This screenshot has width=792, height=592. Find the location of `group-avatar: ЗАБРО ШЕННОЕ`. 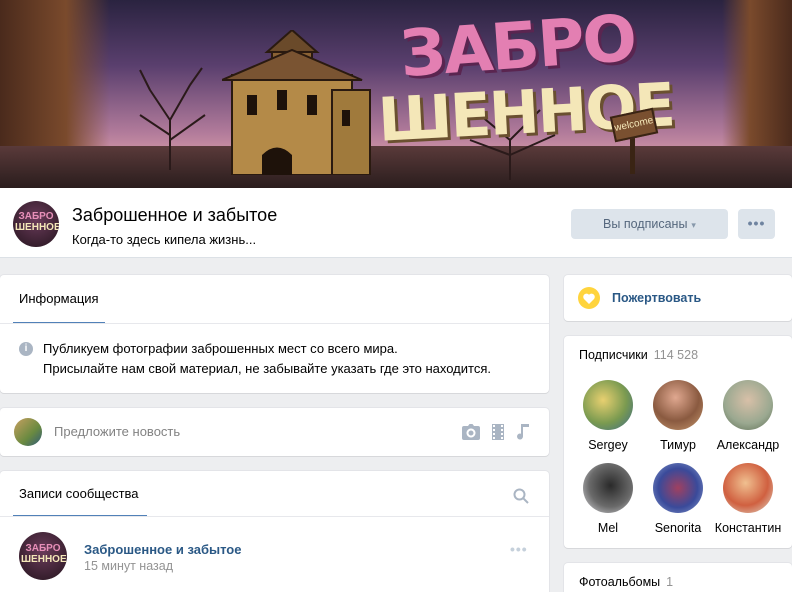

group-avatar: ЗАБРО ШЕННОЕ is located at coordinates (36, 224).